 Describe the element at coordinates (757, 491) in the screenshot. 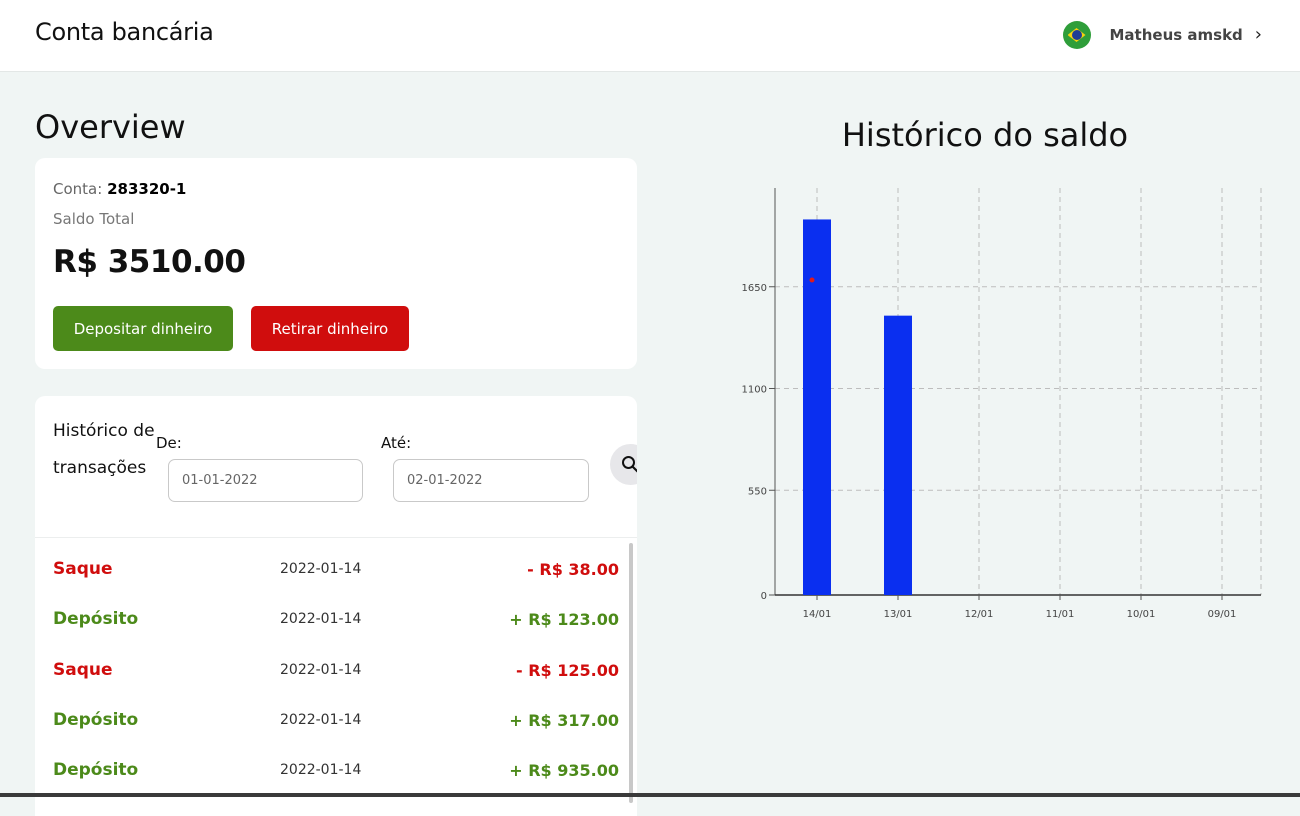

I see `y-tick-label: 550` at that location.